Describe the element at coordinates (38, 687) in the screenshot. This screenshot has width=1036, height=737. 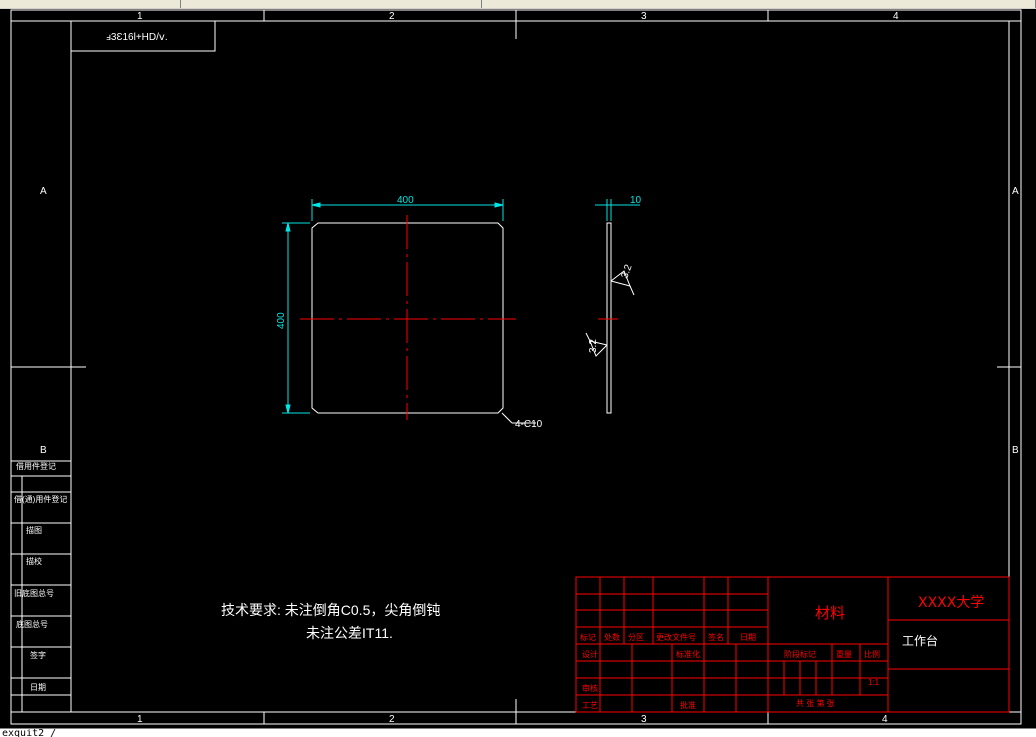
I see `sidebar-cell: 日期` at that location.